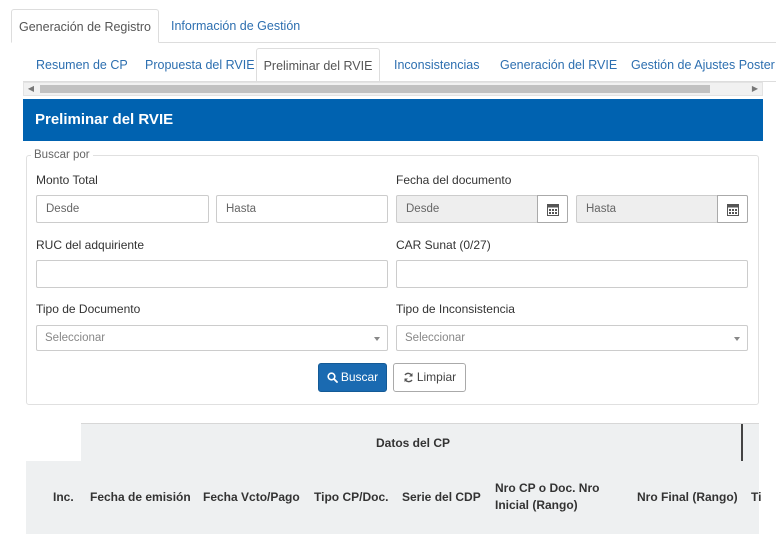 The height and width of the screenshot is (542, 776). I want to click on col-nro-final: Nro Final (Rango), so click(687, 497).